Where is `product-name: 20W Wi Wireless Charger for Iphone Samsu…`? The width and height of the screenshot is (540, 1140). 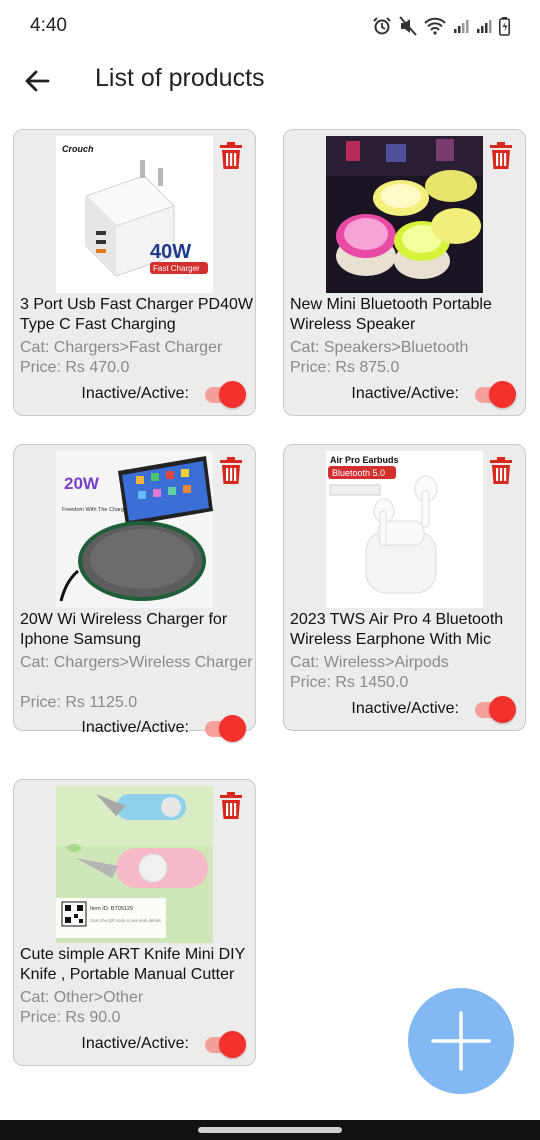 product-name: 20W Wi Wireless Charger for Iphone Samsu… is located at coordinates (124, 629).